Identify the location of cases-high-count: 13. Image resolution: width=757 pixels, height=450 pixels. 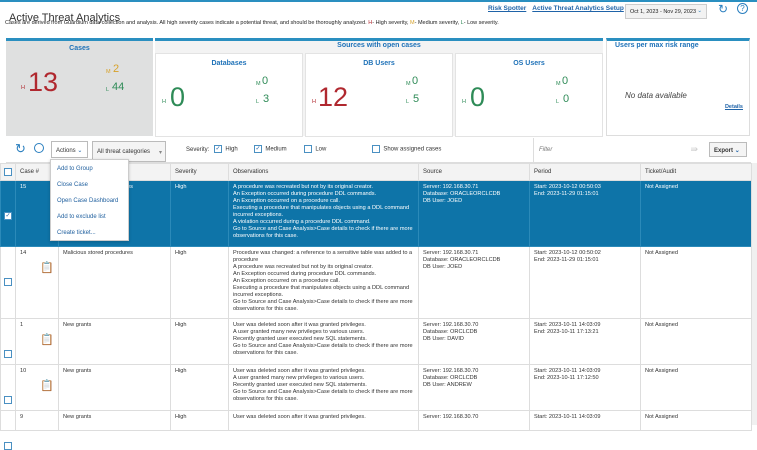
(43, 82).